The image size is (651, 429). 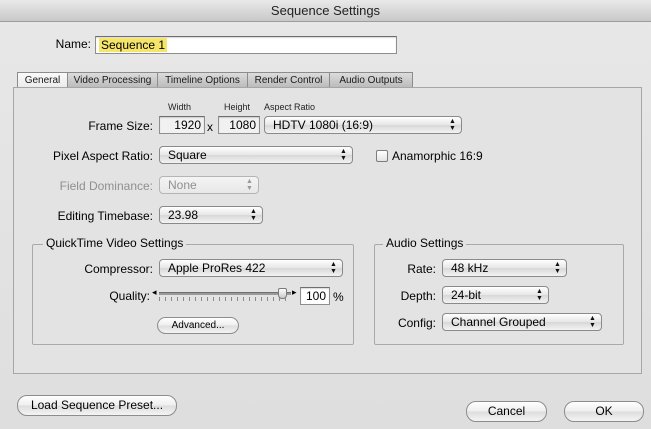 What do you see at coordinates (154, 292) in the screenshot?
I see `quality-min-icon: ◂` at bounding box center [154, 292].